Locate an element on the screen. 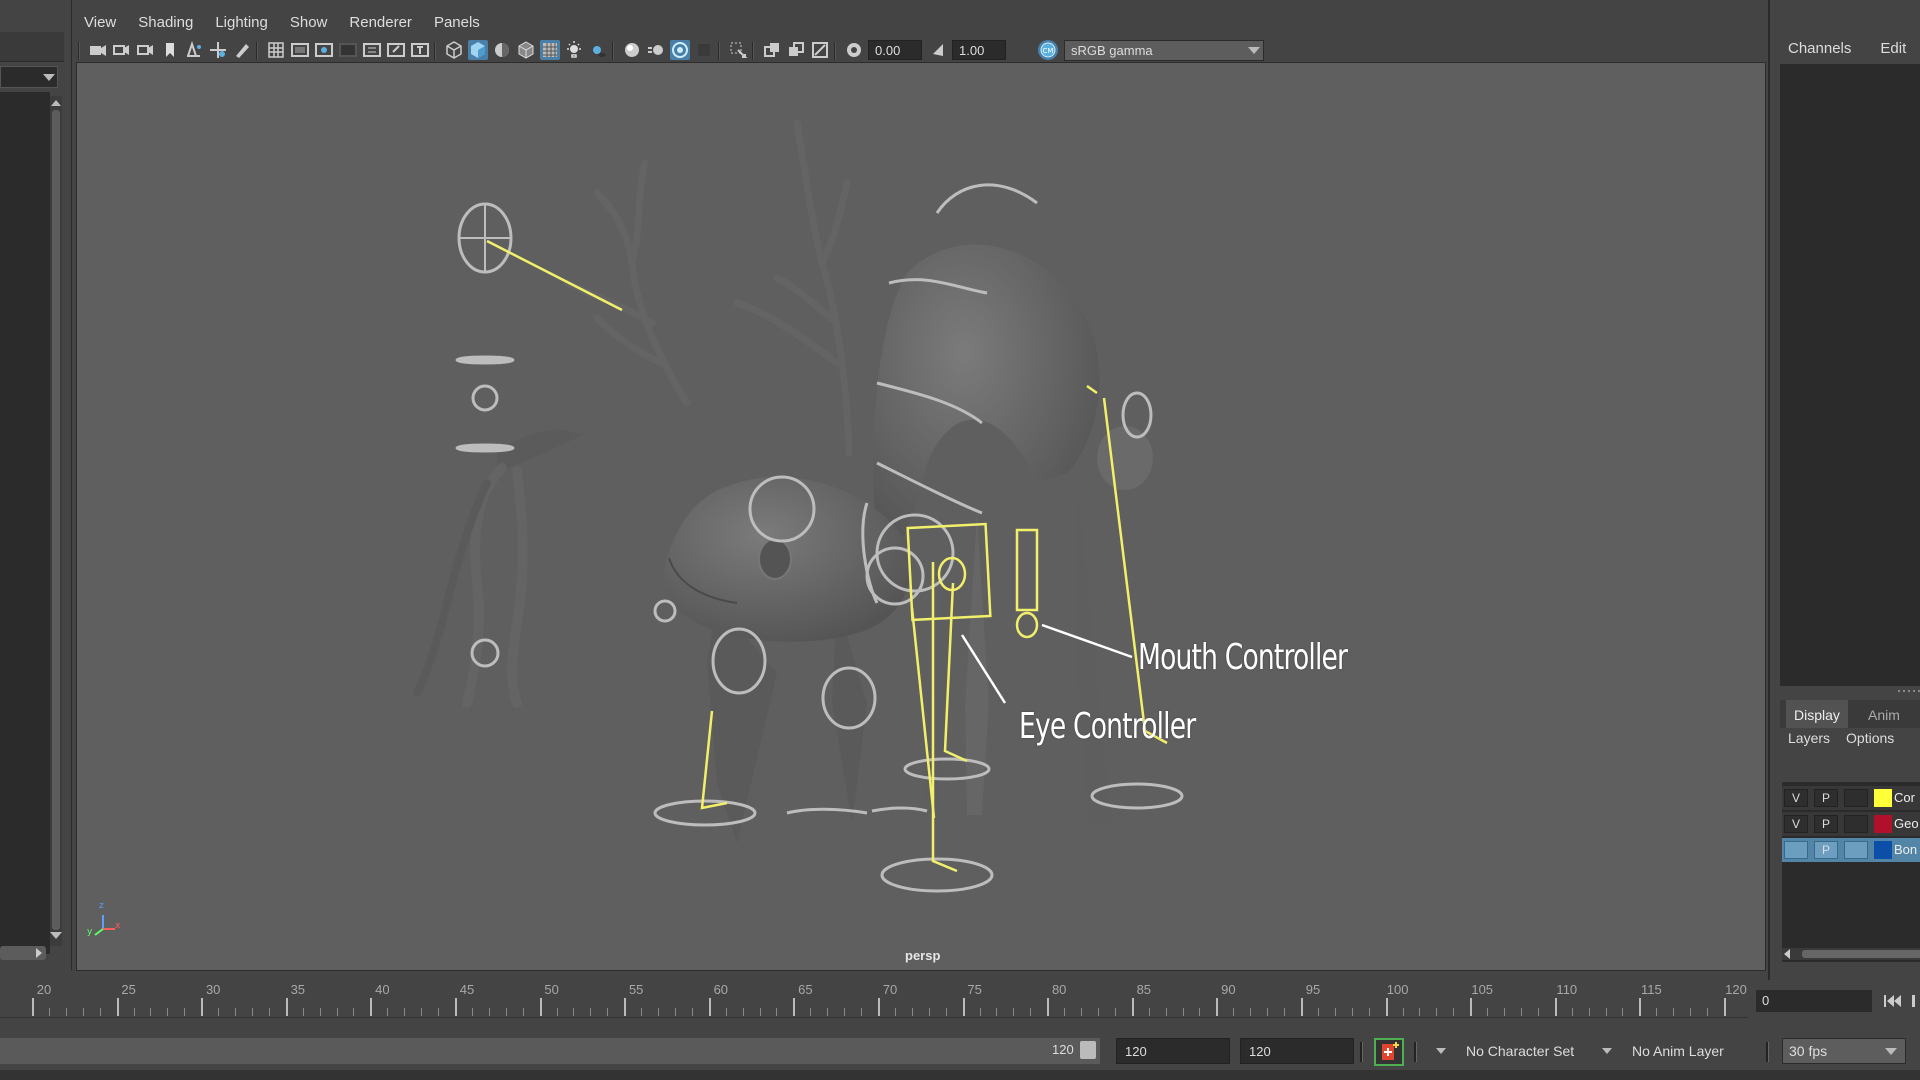 This screenshot has height=1080, width=1920. menu-renderer: Renderer is located at coordinates (379, 22).